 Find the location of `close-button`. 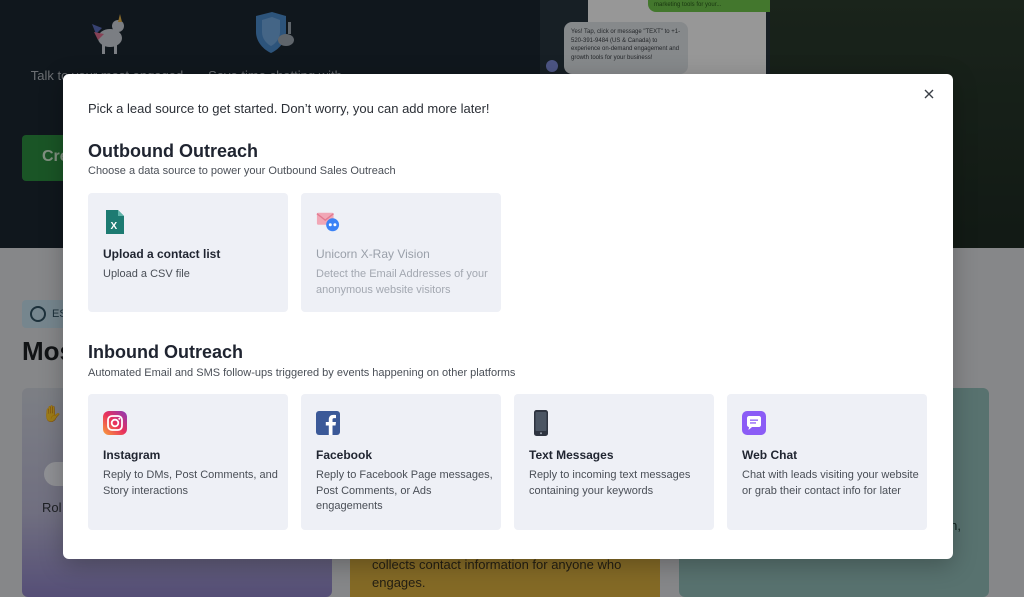

close-button is located at coordinates (929, 94).